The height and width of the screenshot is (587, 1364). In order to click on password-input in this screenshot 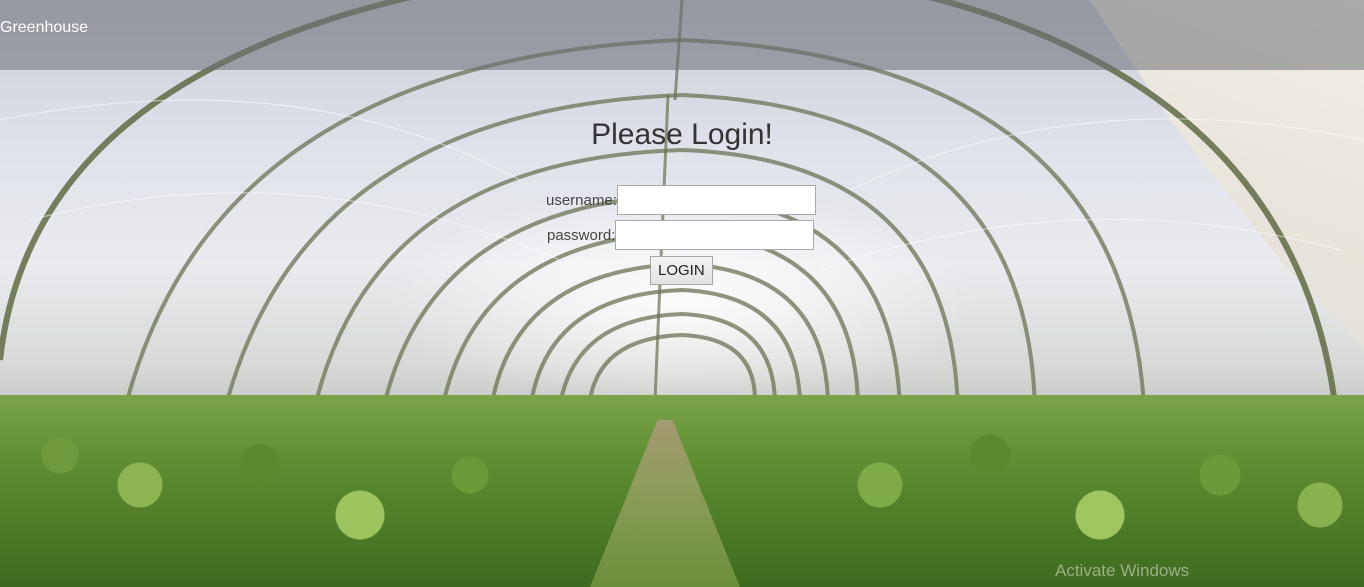, I will do `click(715, 235)`.